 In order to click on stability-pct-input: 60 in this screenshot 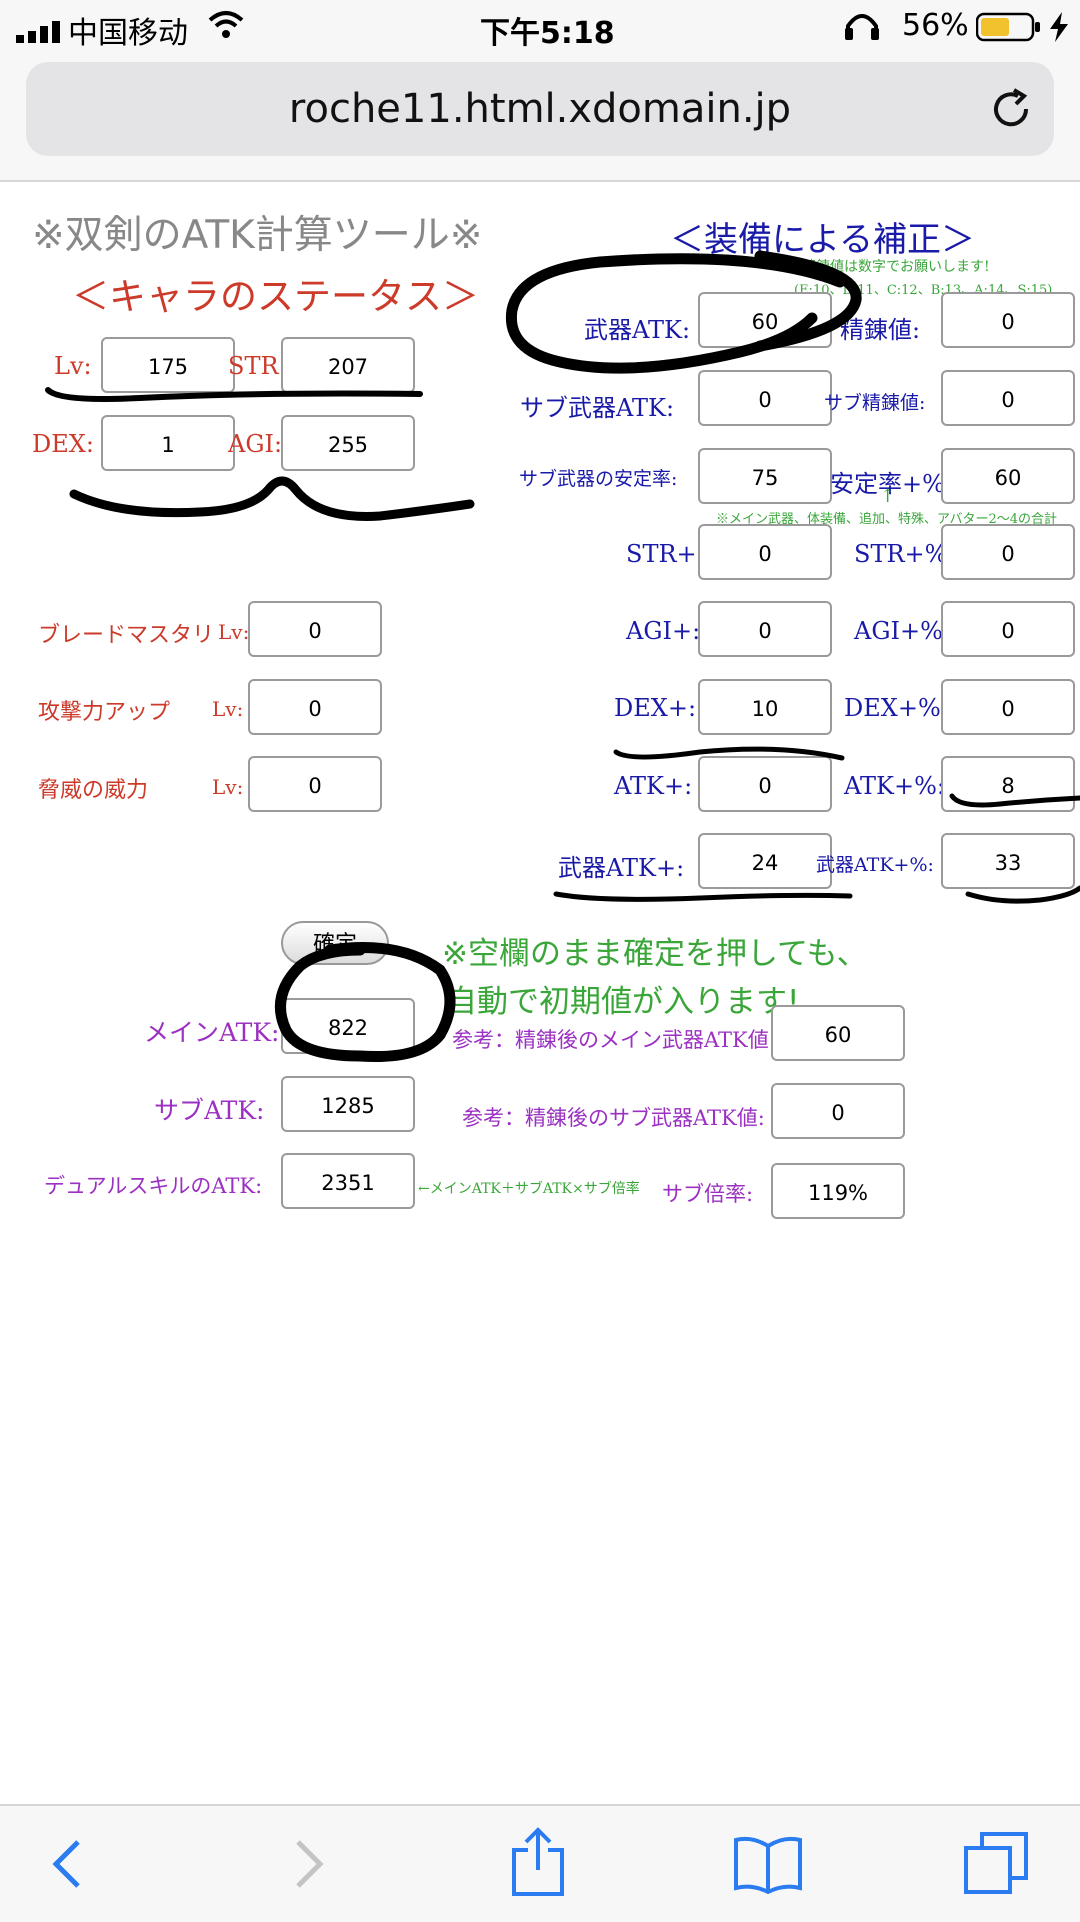, I will do `click(1008, 476)`.